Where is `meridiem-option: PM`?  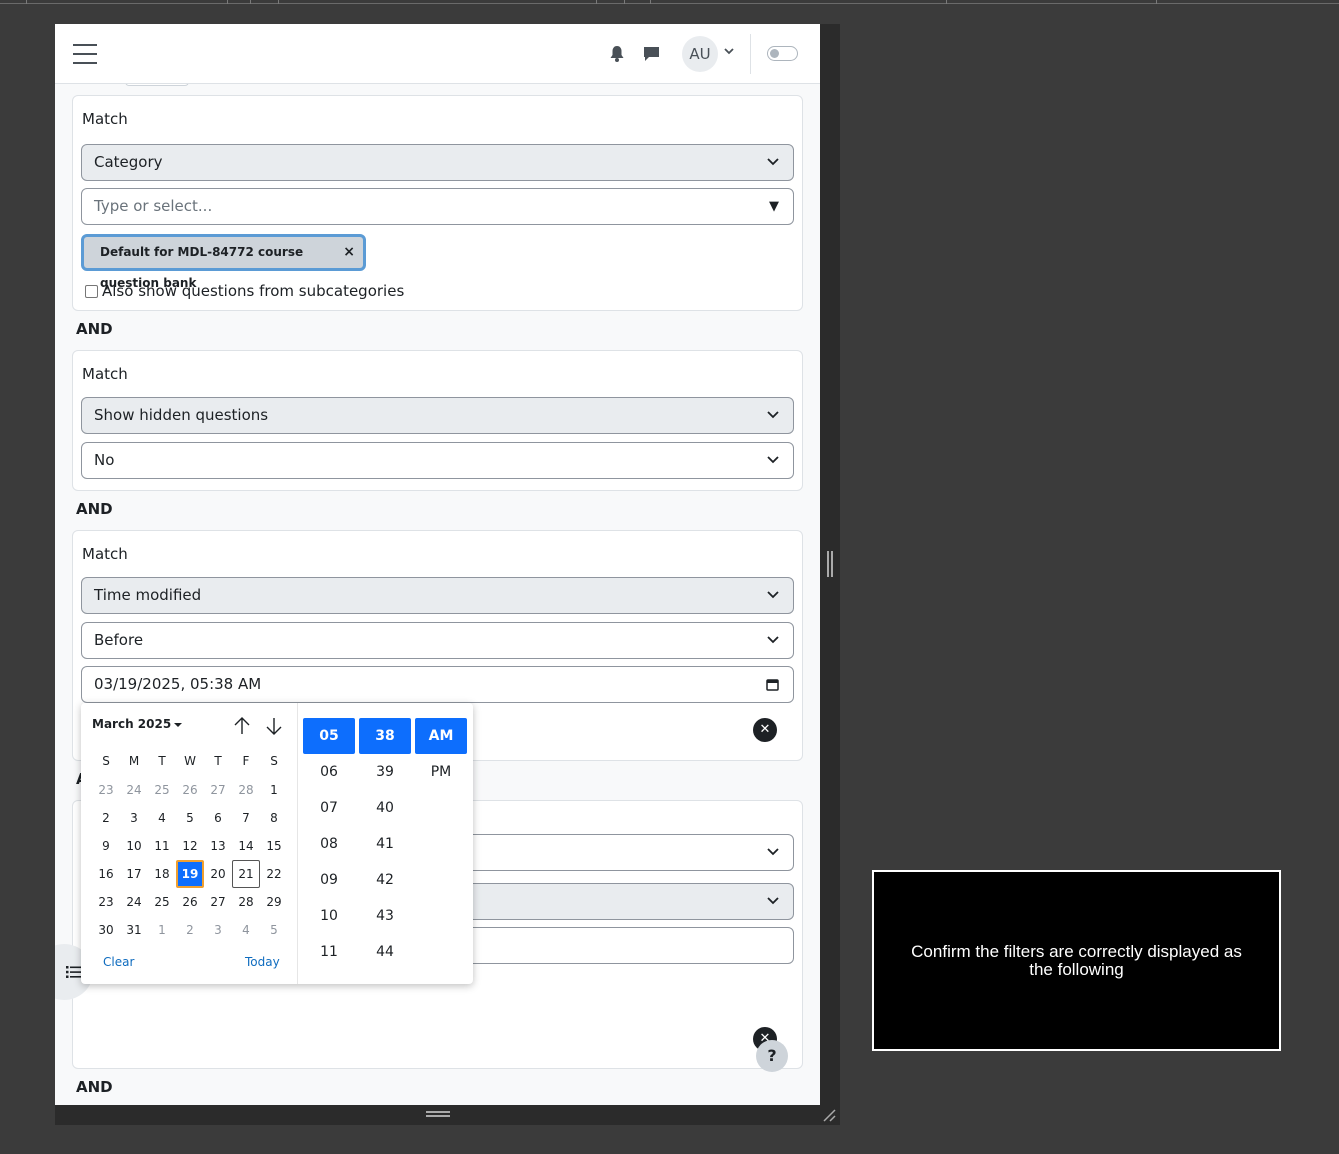
meridiem-option: PM is located at coordinates (441, 772).